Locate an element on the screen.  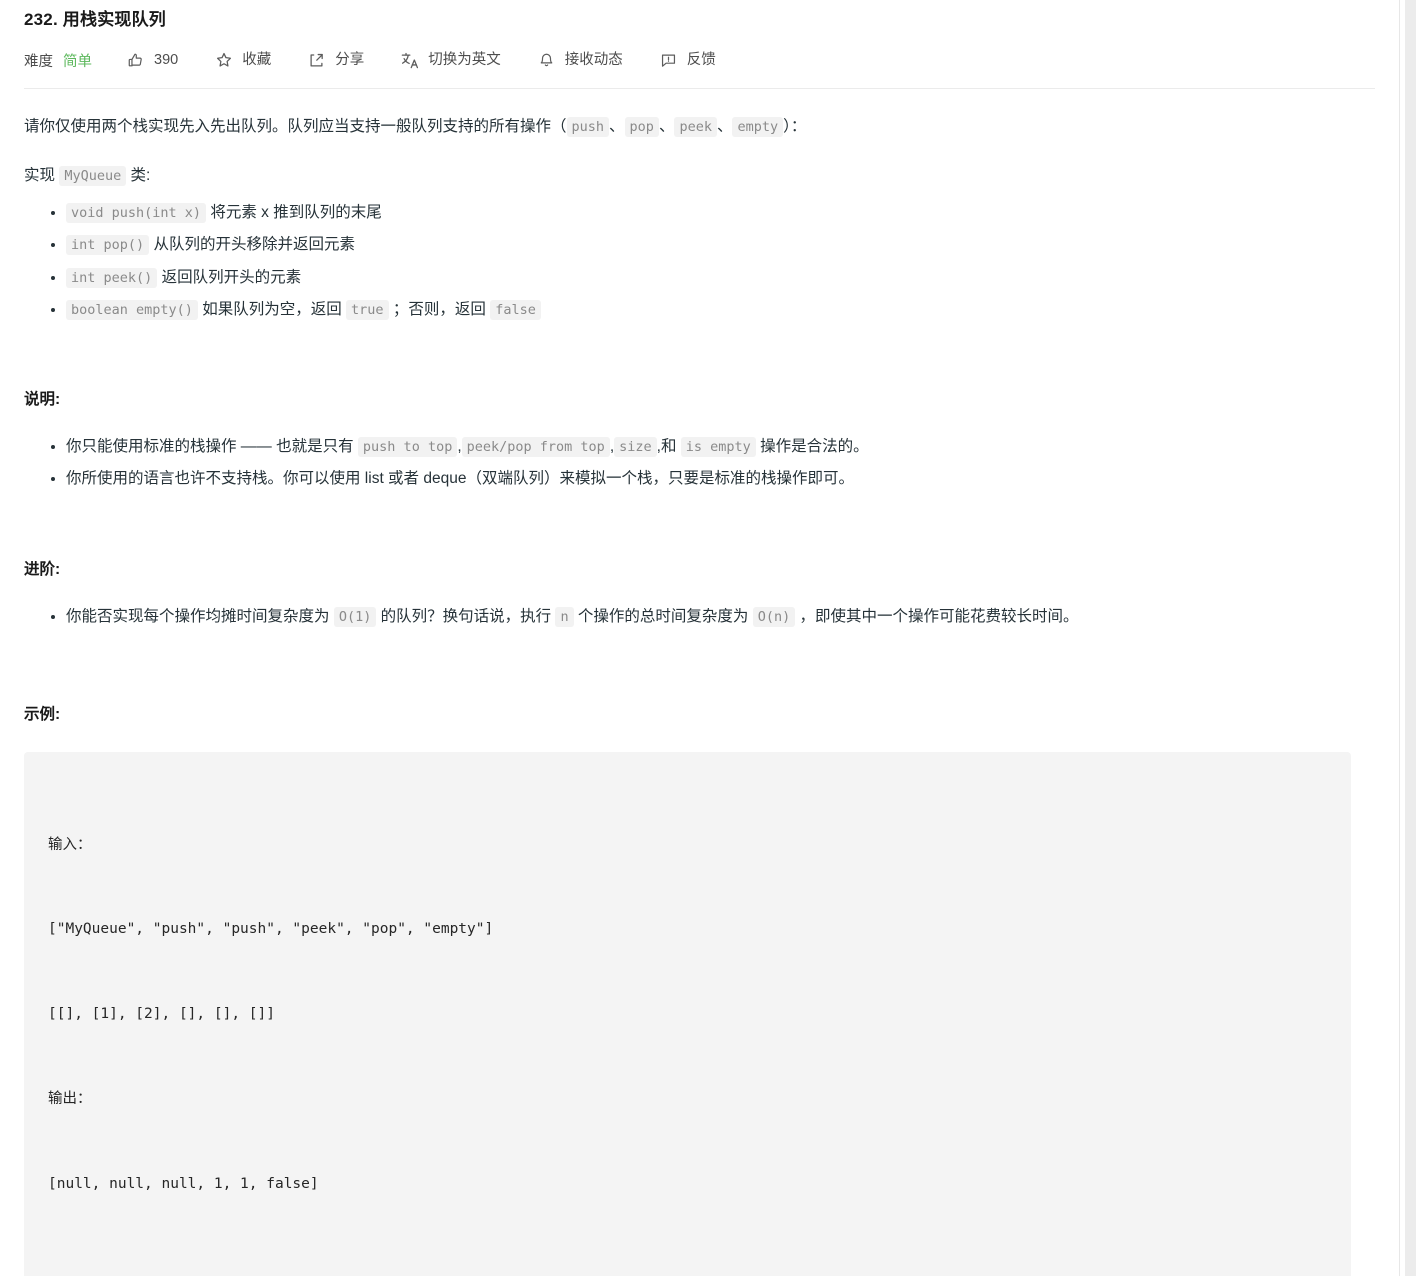
translate-icon is located at coordinates (409, 60).